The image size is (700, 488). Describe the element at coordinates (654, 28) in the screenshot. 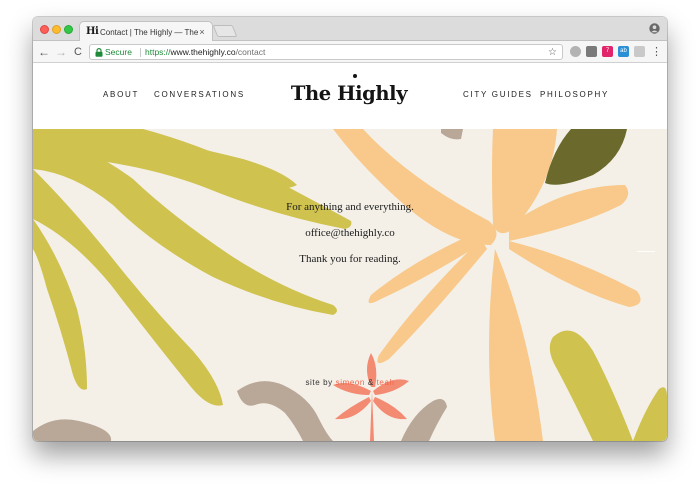

I see `person-icon` at that location.